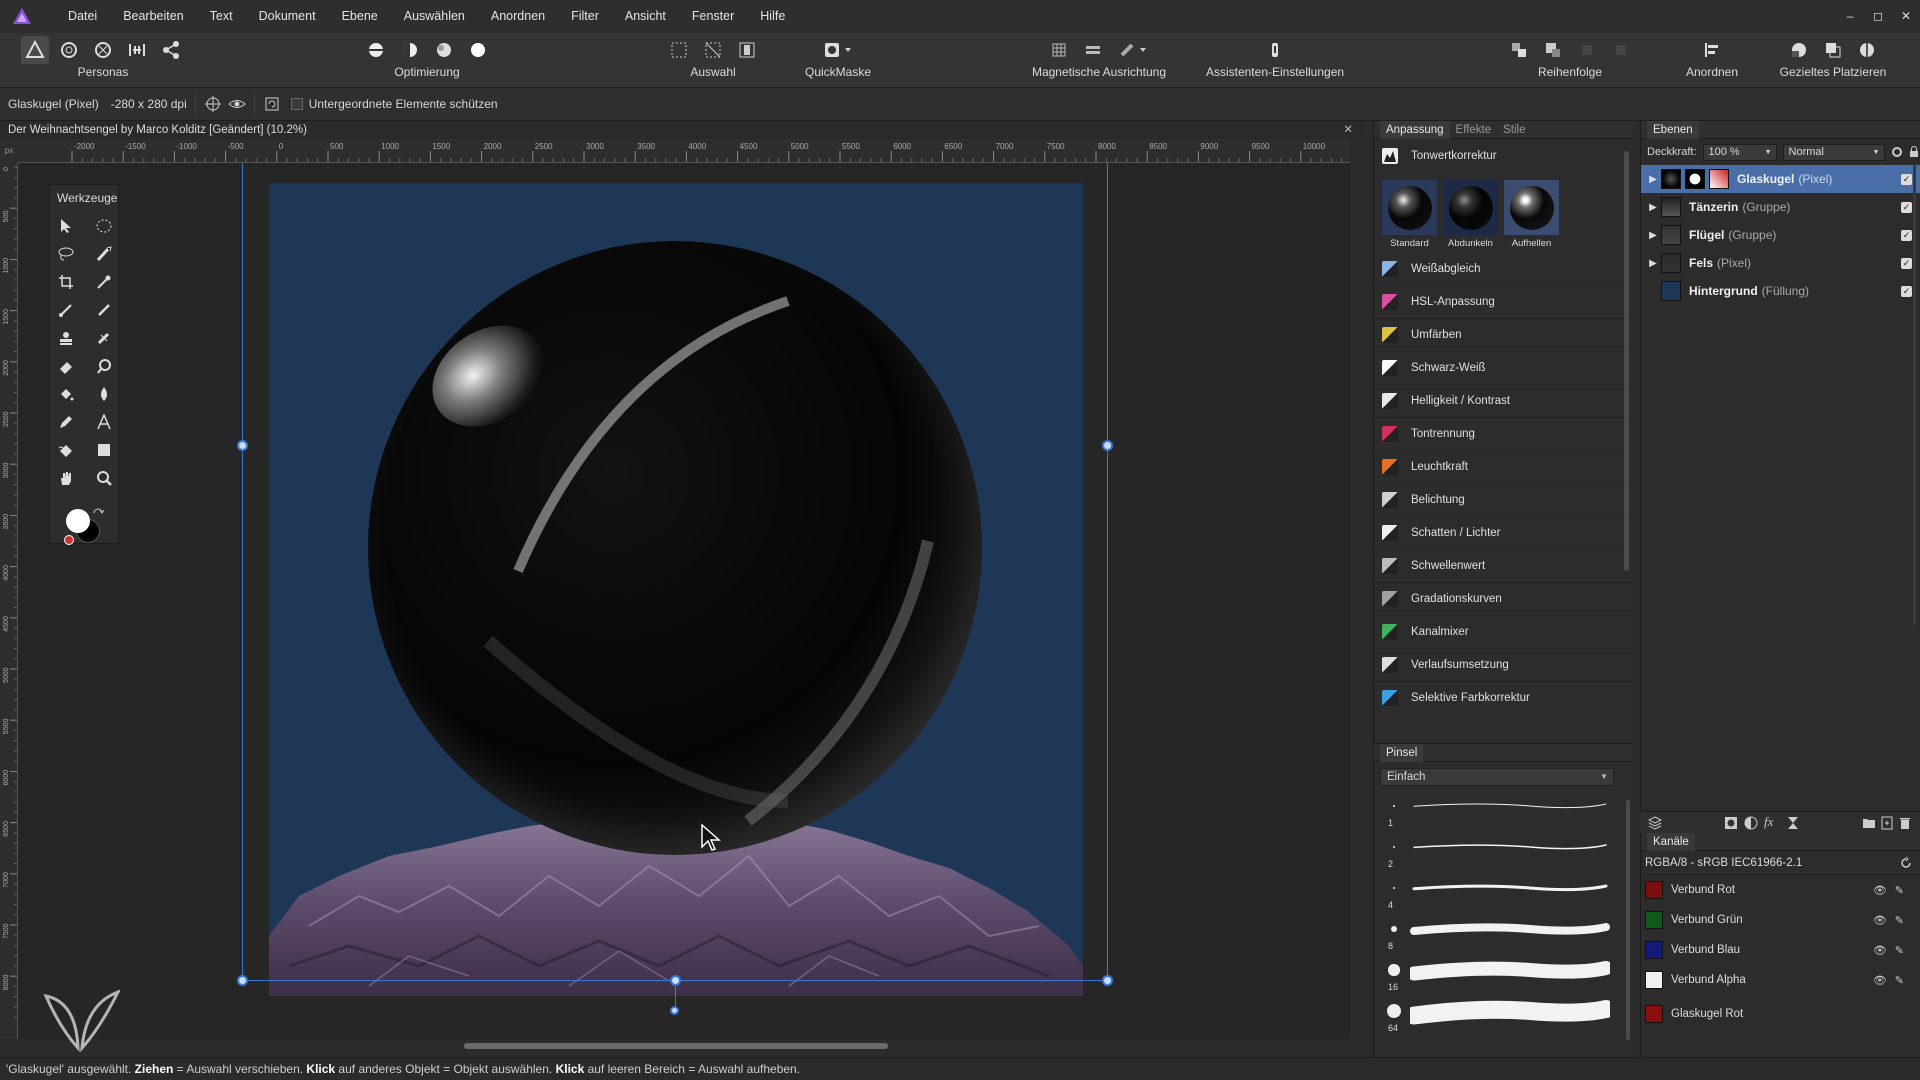 This screenshot has width=1920, height=1080. Describe the element at coordinates (104, 478) in the screenshot. I see `zoom-tool` at that location.